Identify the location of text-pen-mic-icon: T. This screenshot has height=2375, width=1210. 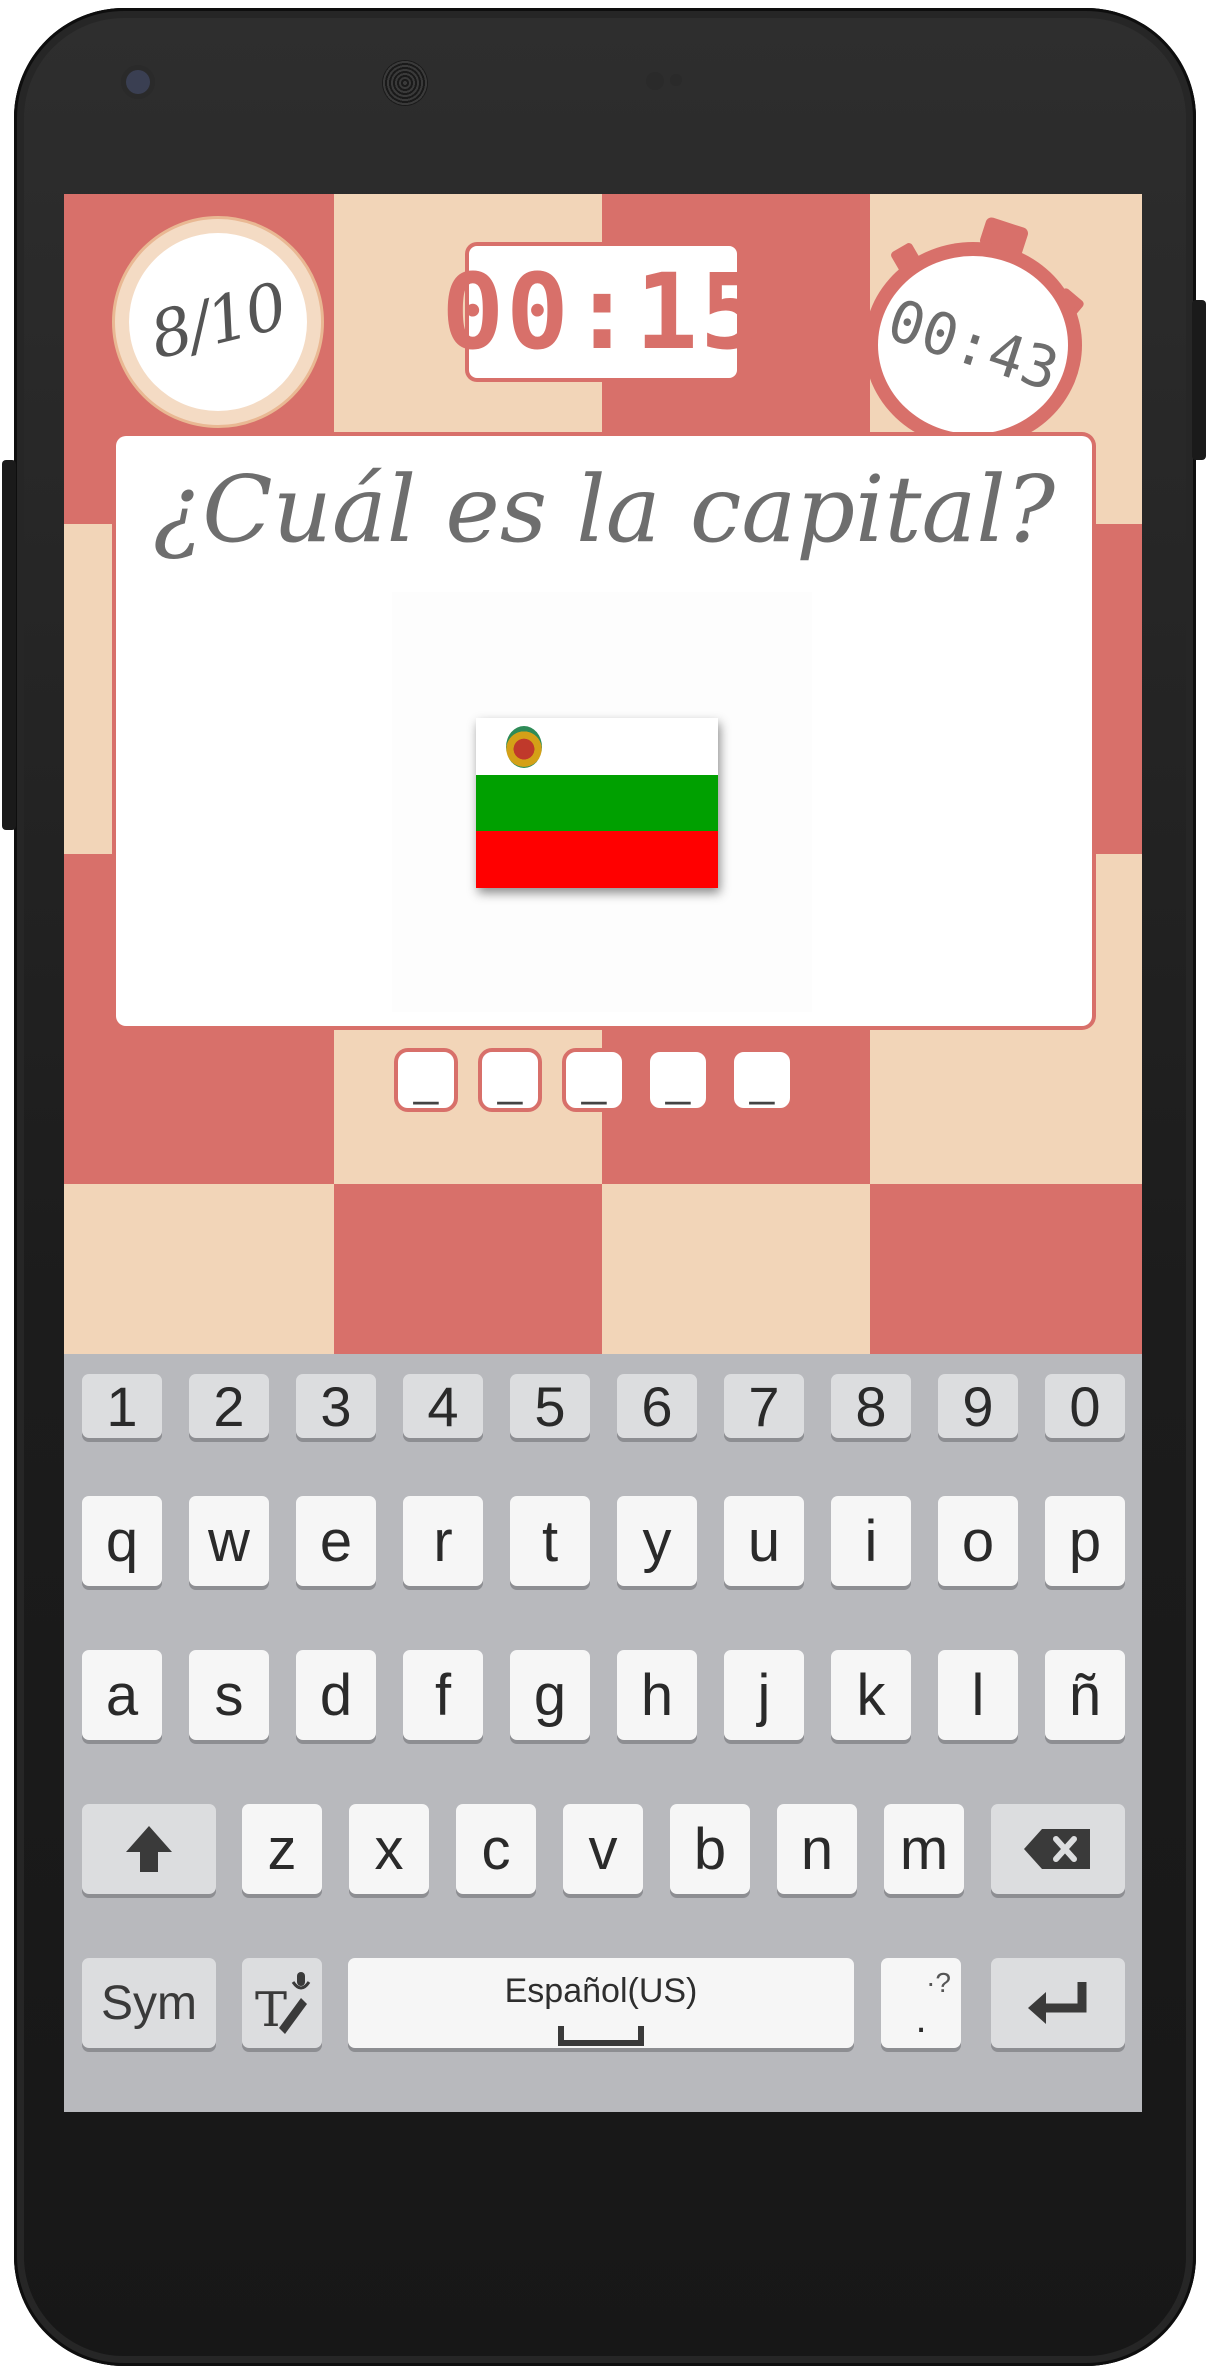
(283, 2005).